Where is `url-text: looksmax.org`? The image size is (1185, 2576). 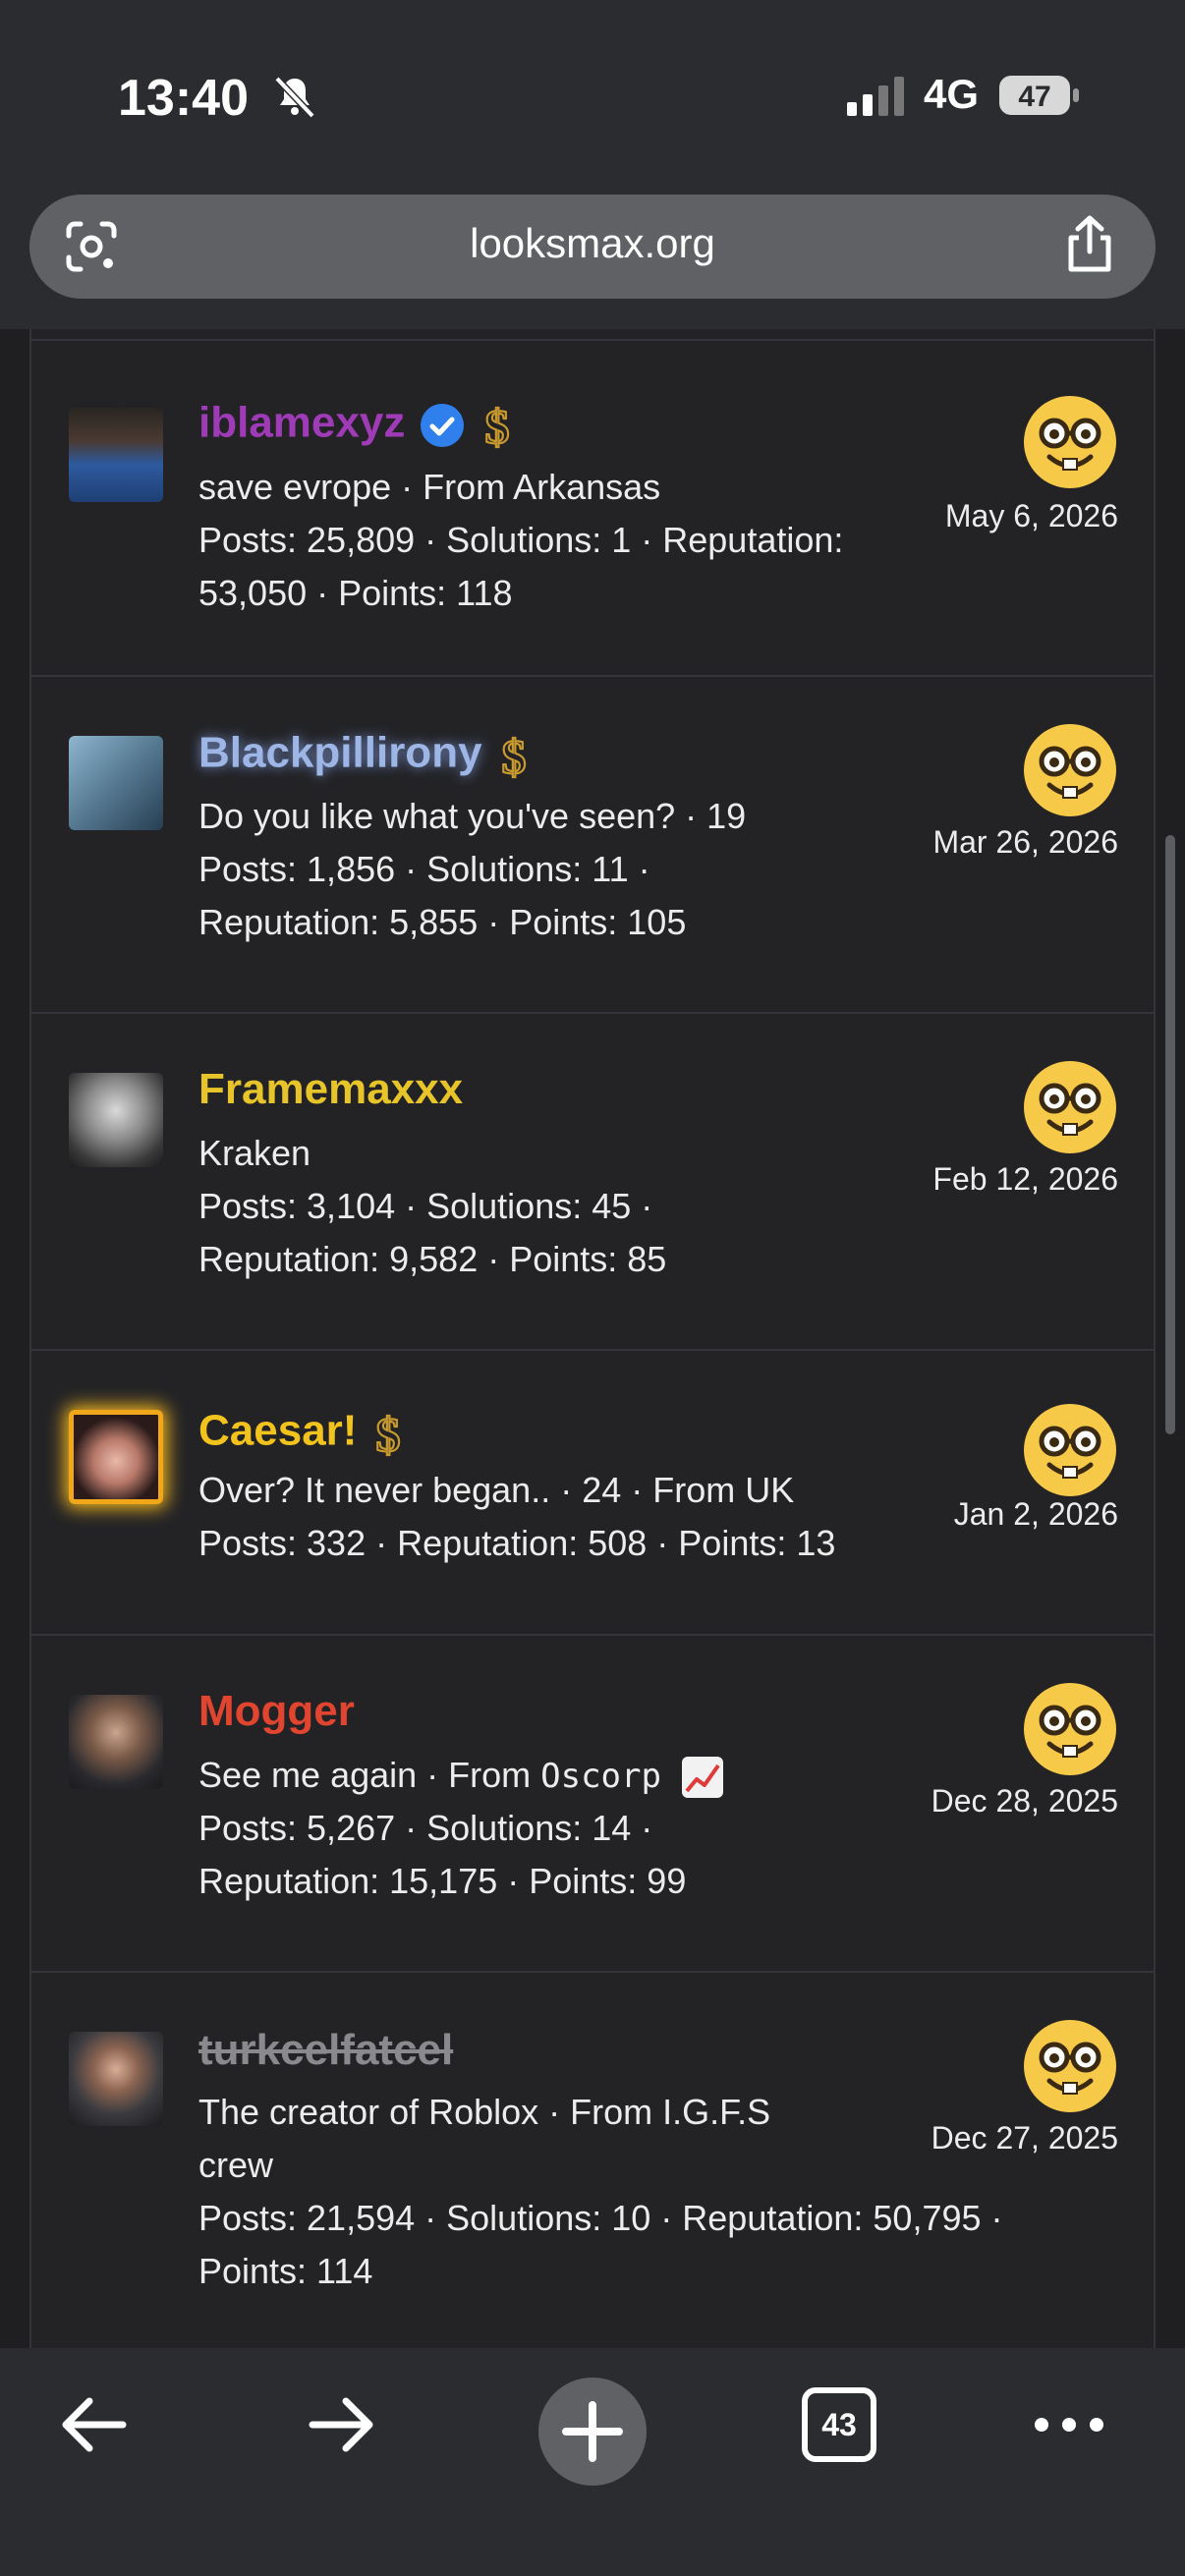 url-text: looksmax.org is located at coordinates (592, 243).